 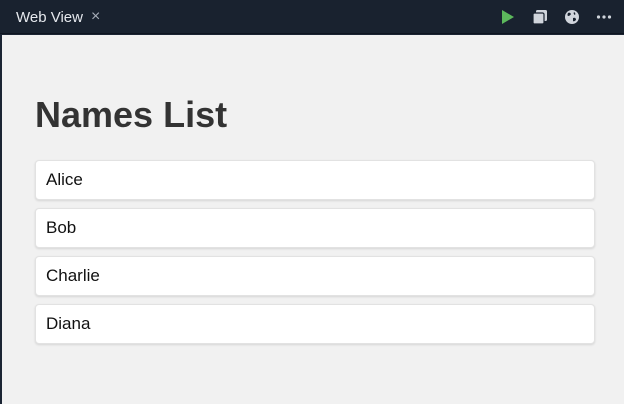 I want to click on stop-icon, so click(x=540, y=17).